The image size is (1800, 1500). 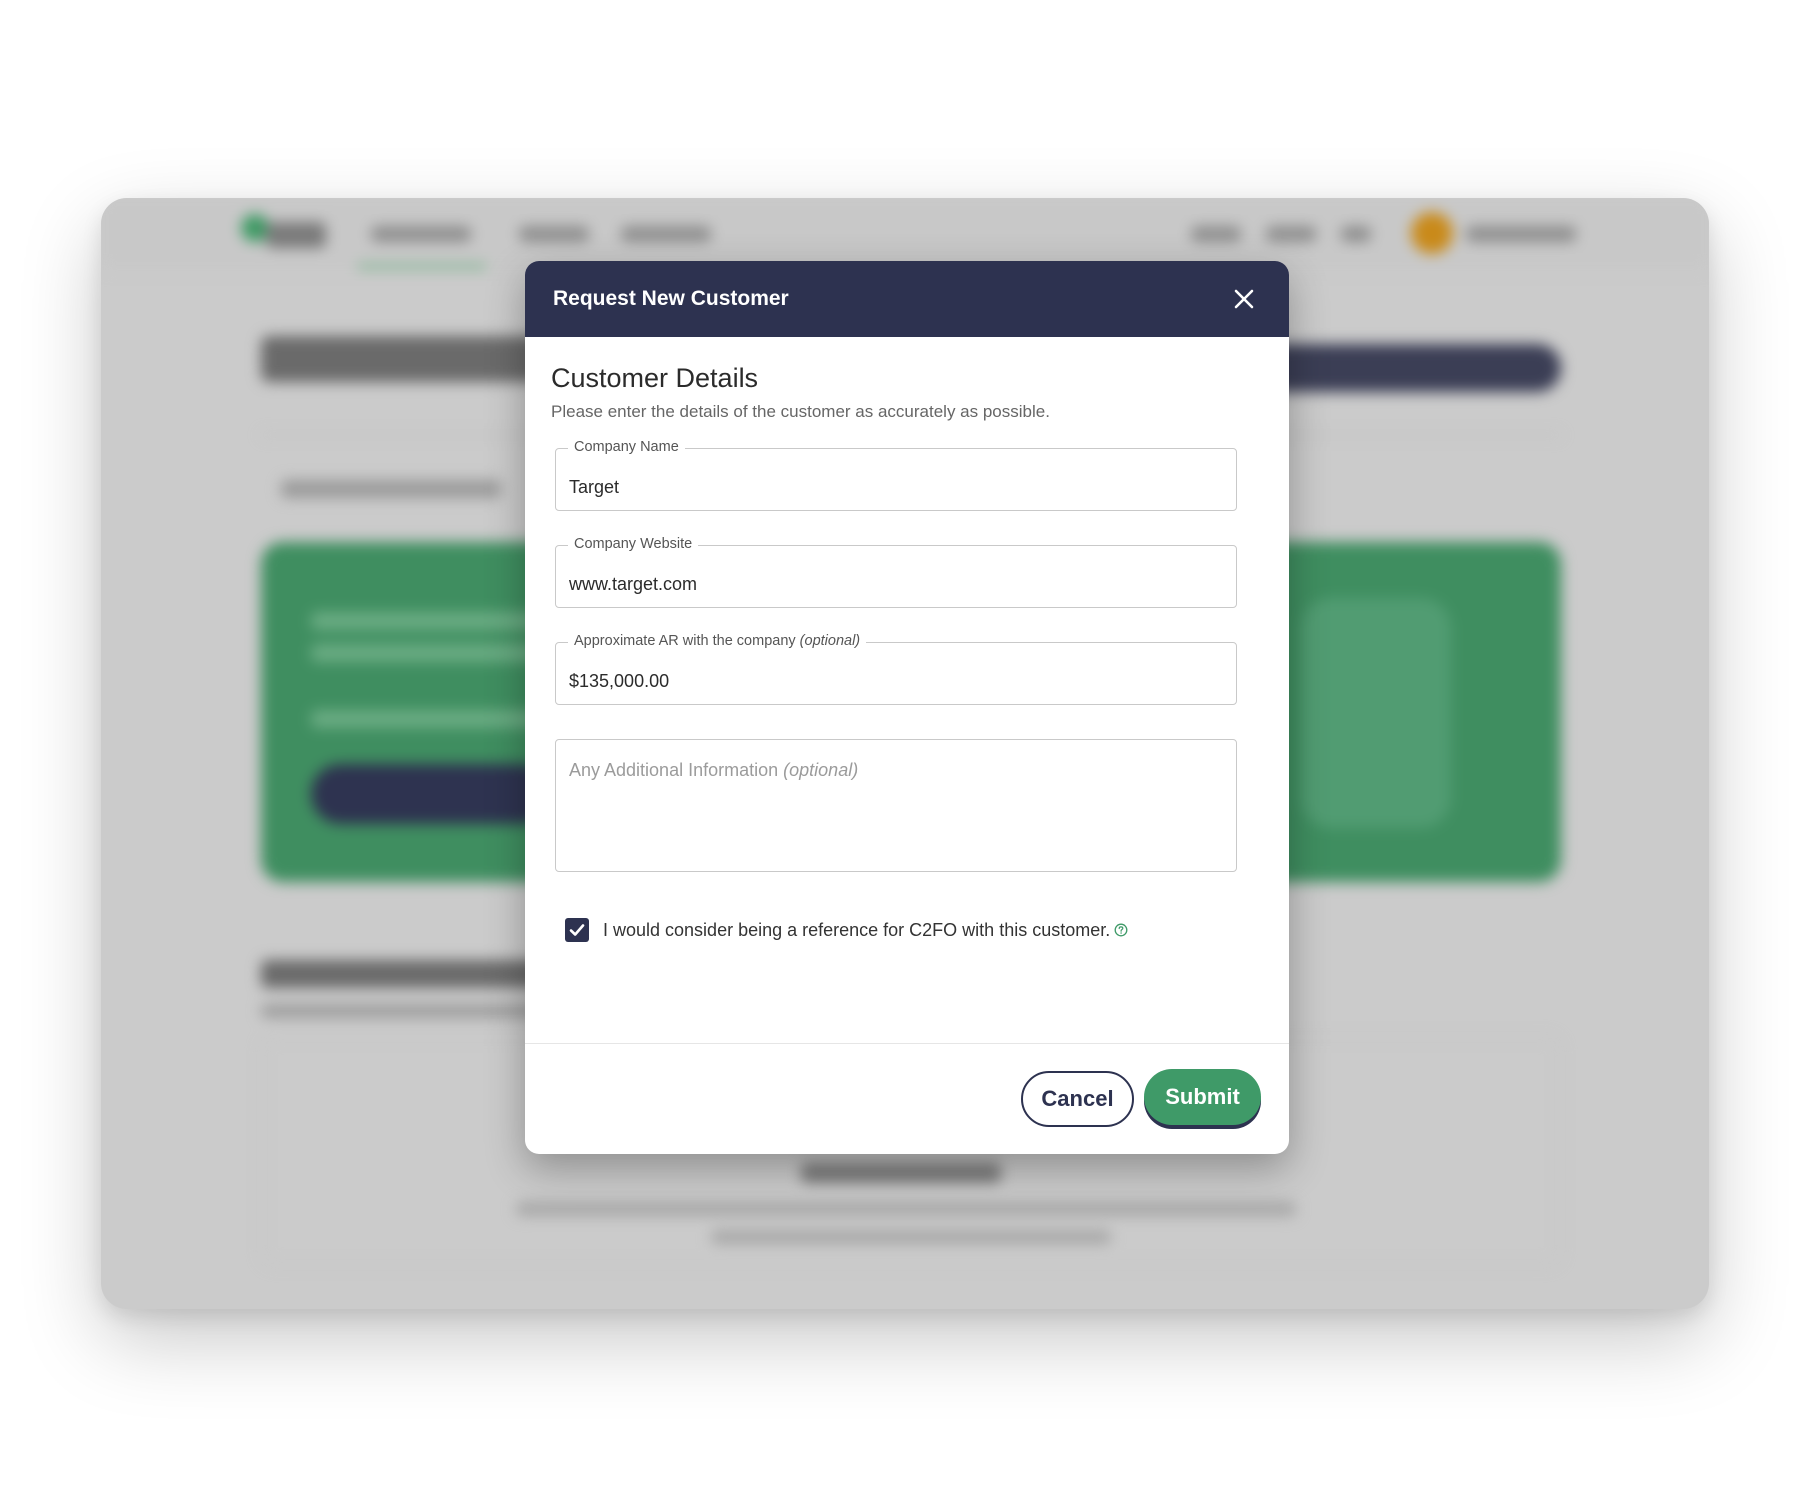 I want to click on modal-header: Request New Customer, so click(x=907, y=299).